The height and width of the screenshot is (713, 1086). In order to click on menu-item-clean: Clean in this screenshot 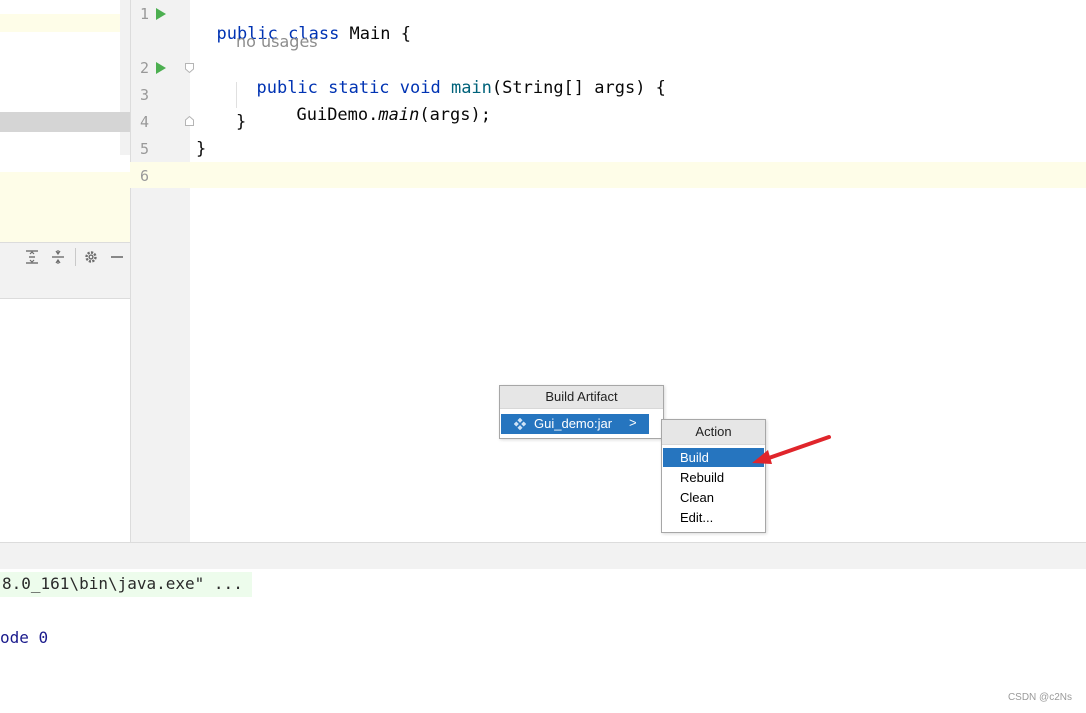, I will do `click(713, 497)`.